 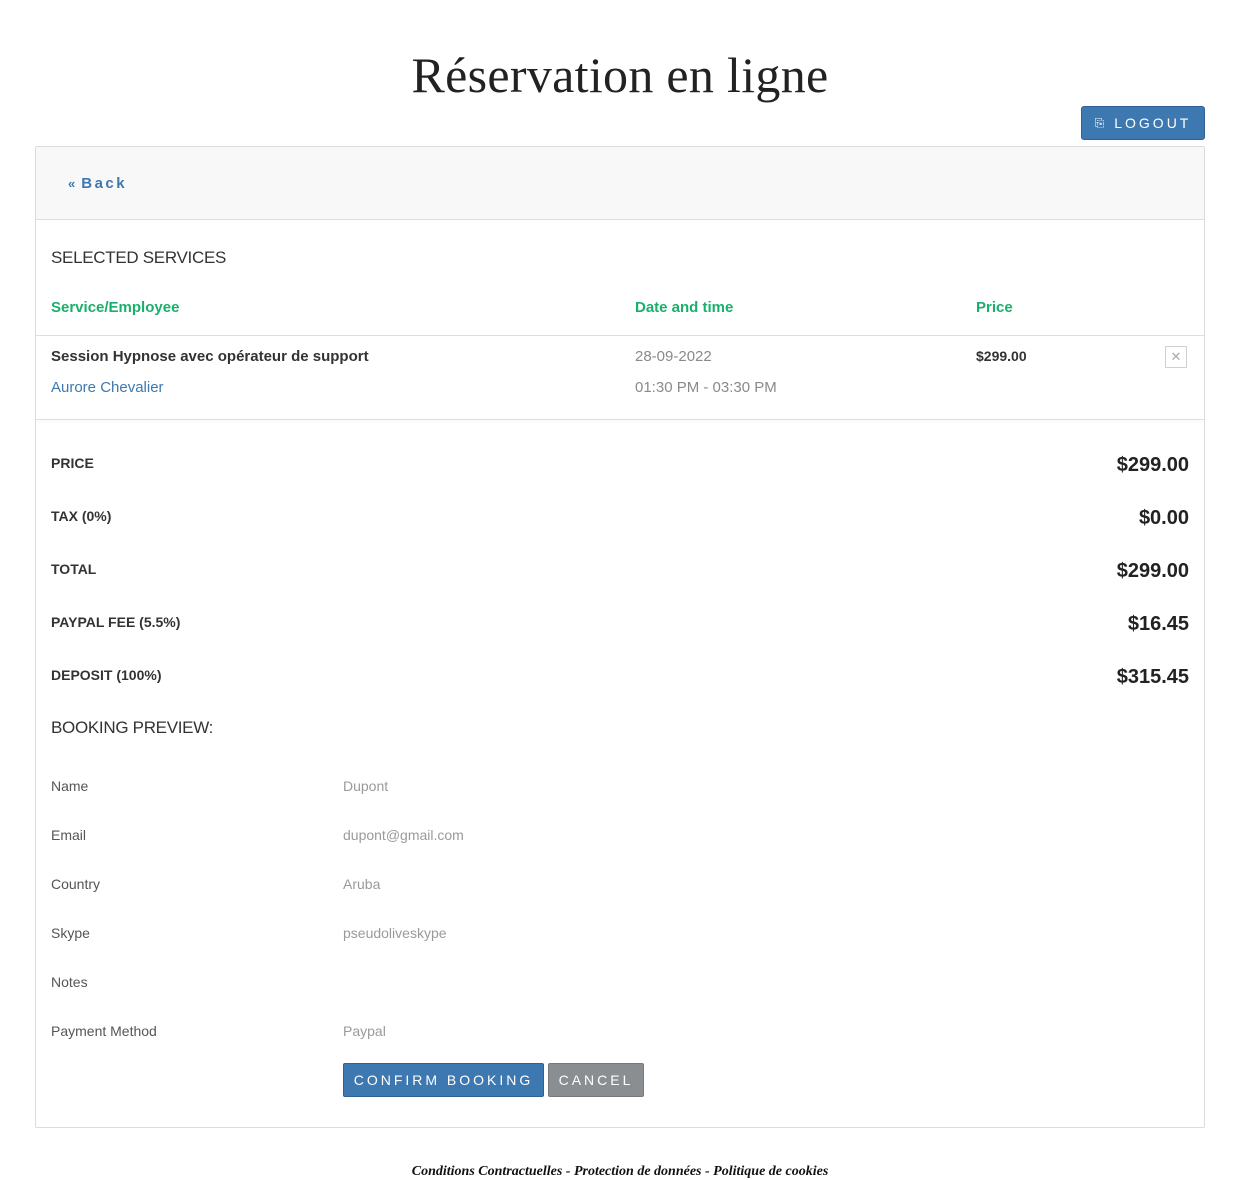 I want to click on page-title: Réservation en ligne, so click(x=620, y=74).